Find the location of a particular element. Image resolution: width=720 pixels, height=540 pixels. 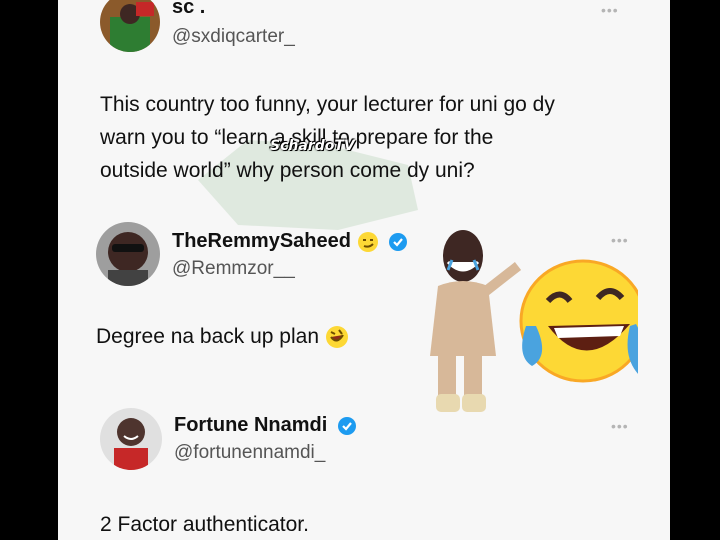

tweet-text: Degree na back up plan is located at coordinates (256, 336).